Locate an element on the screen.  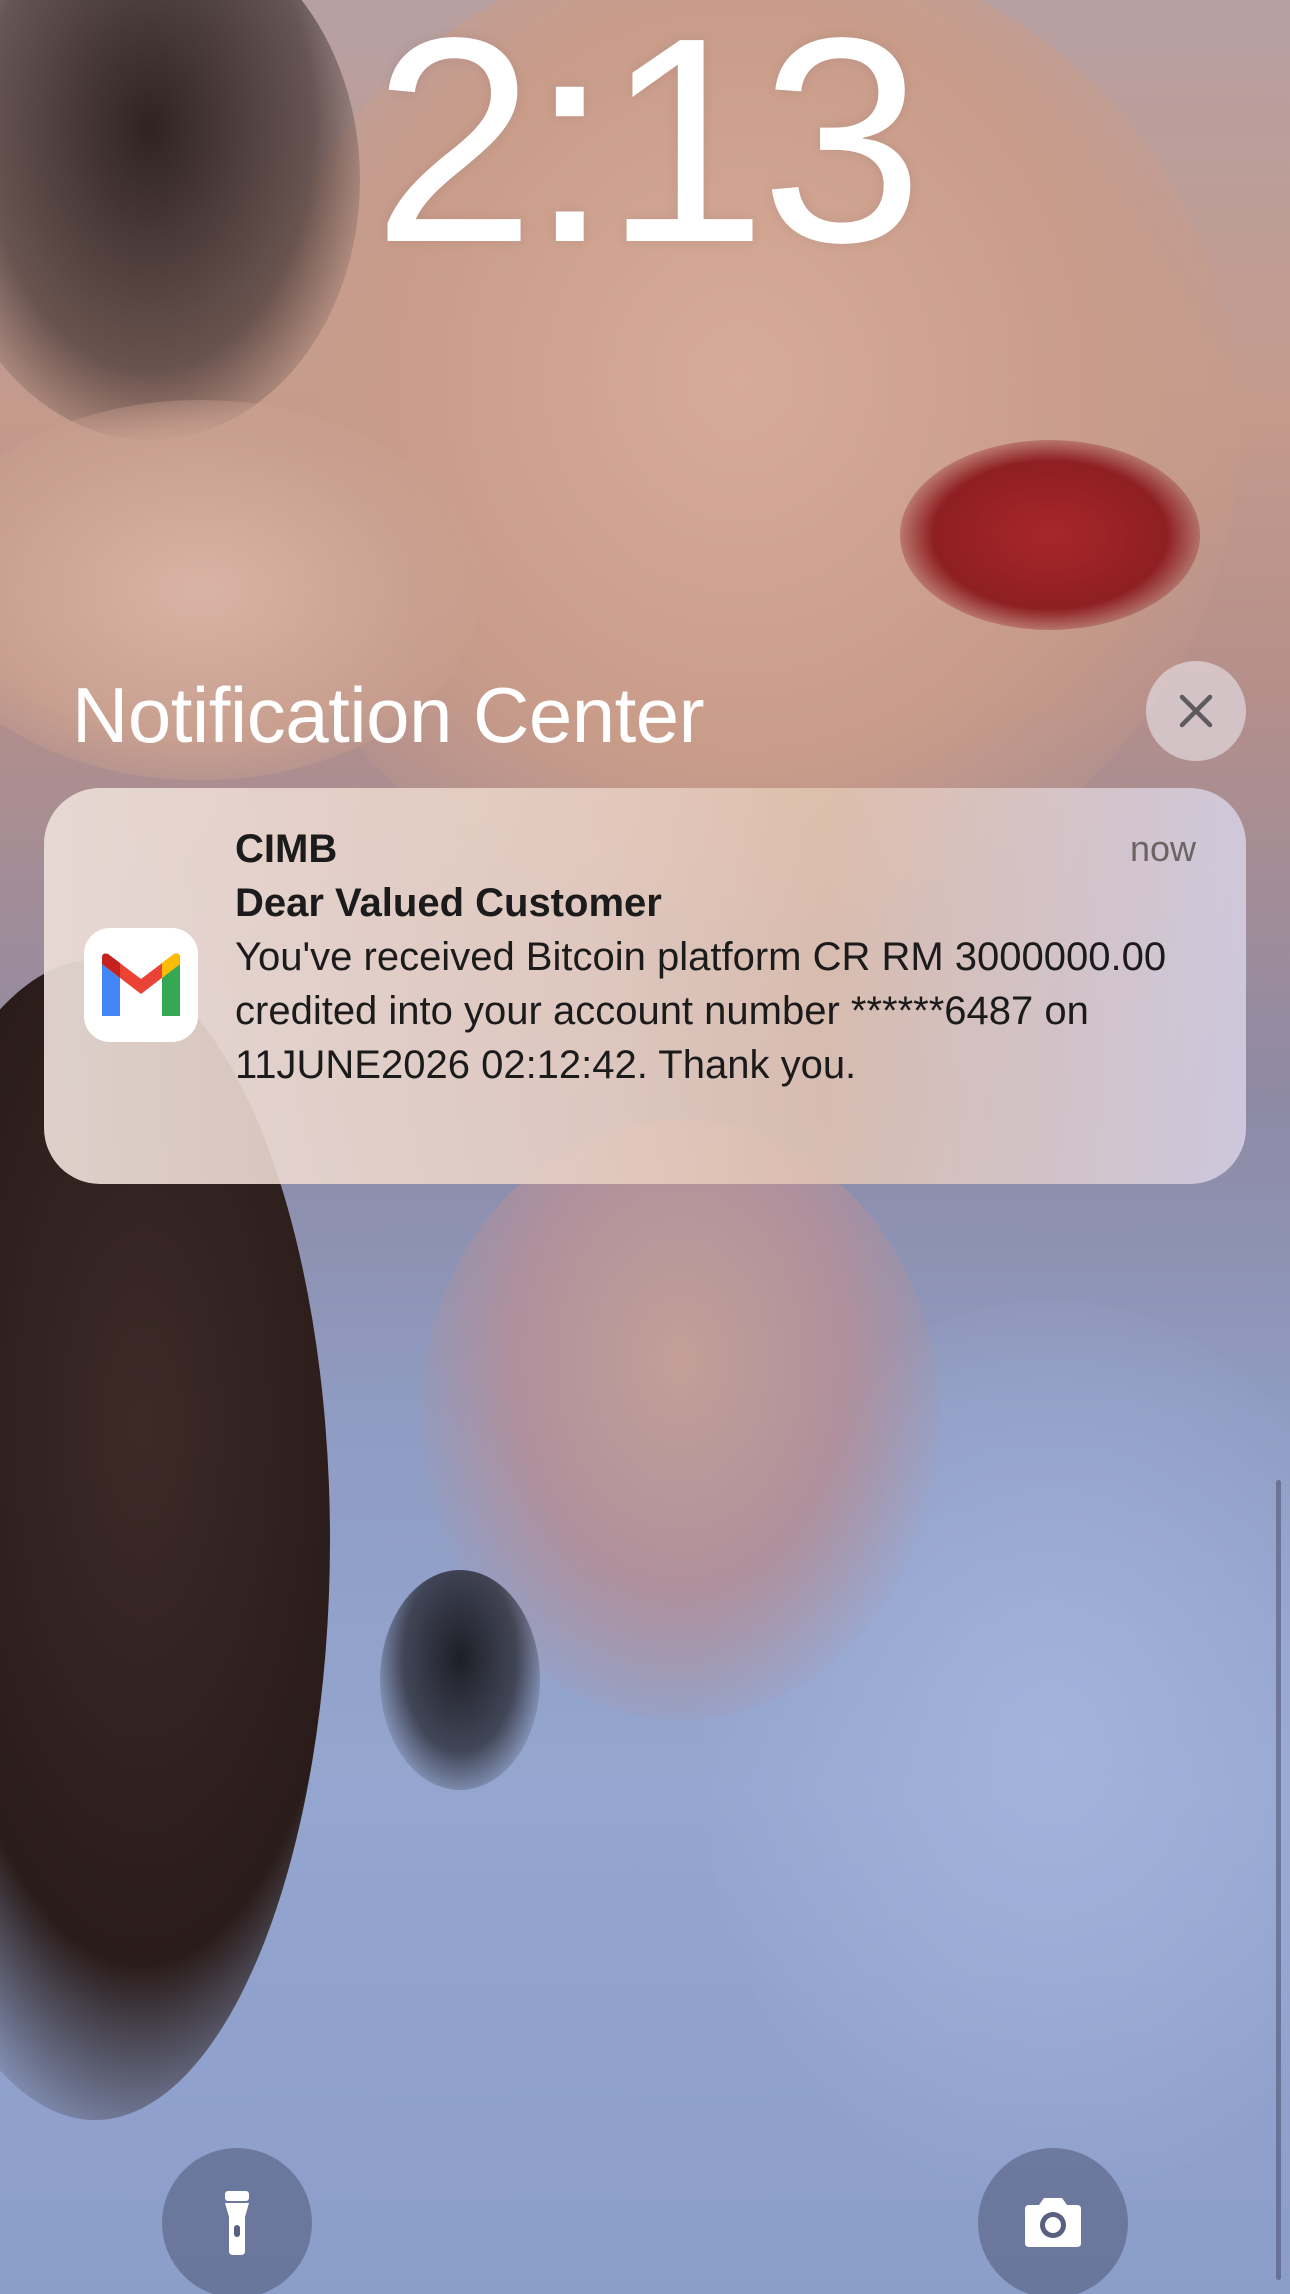
wallpaper-shirt-shadow is located at coordinates (460, 1680).